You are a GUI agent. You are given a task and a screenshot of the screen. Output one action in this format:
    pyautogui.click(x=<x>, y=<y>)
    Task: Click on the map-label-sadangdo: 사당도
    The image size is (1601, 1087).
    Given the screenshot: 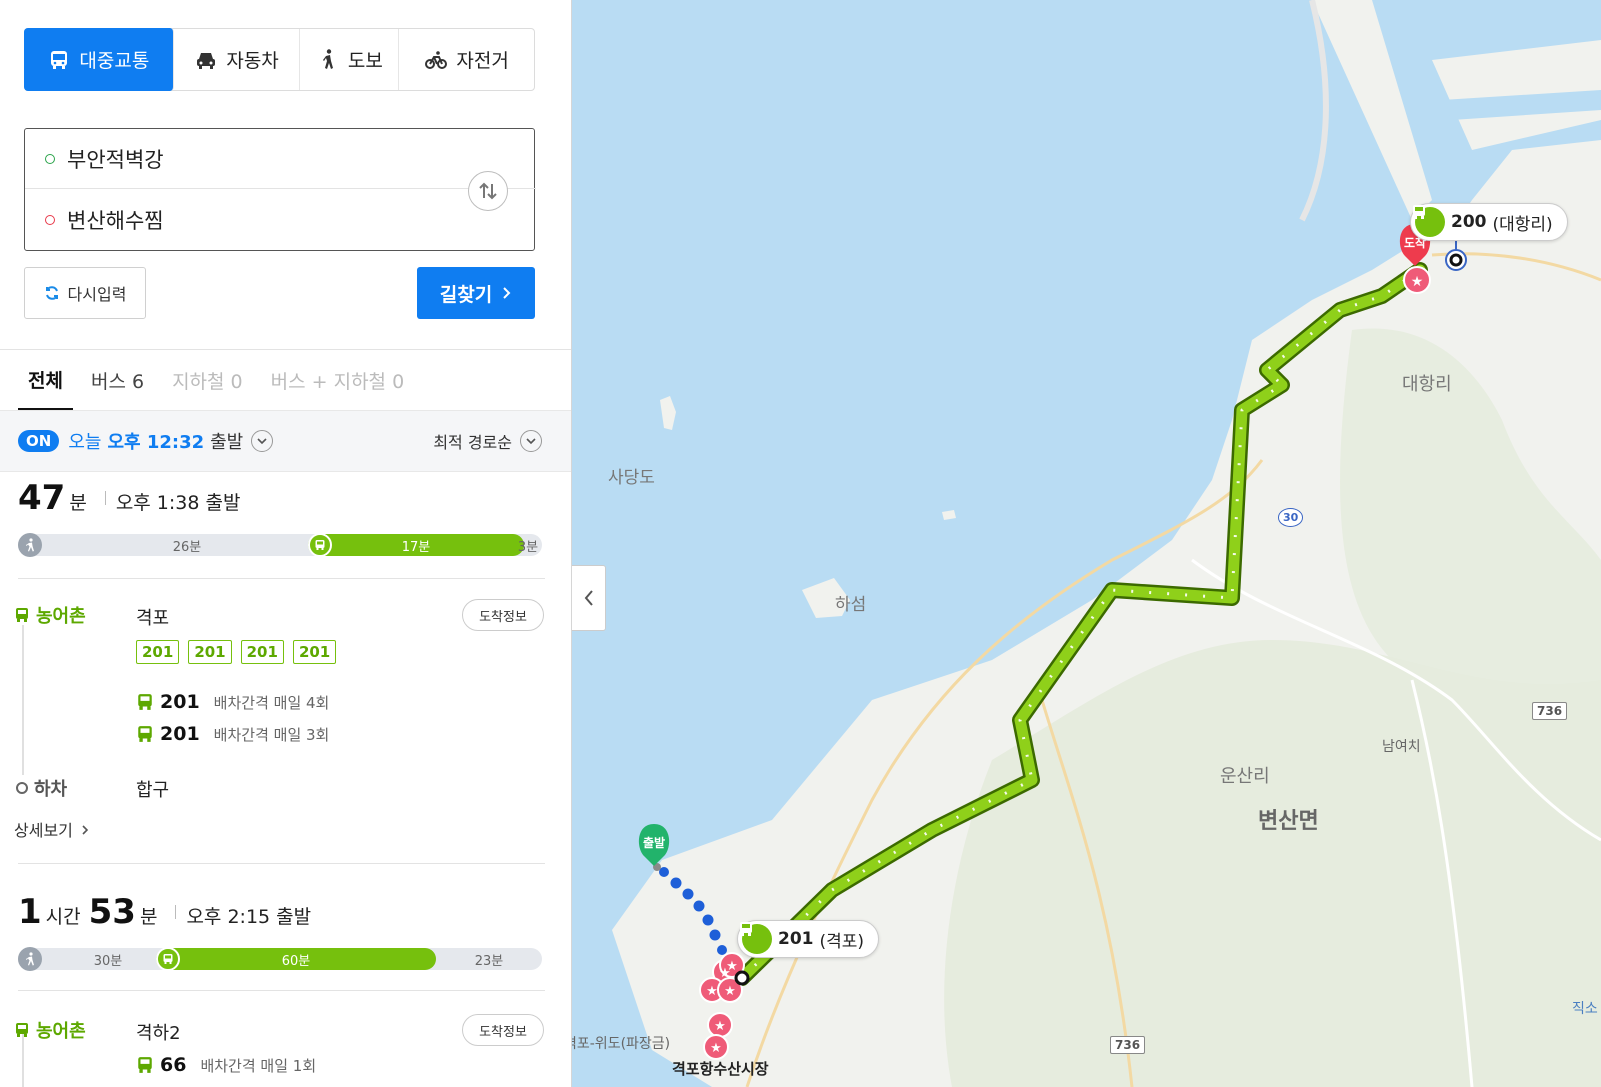 What is the action you would take?
    pyautogui.click(x=631, y=478)
    